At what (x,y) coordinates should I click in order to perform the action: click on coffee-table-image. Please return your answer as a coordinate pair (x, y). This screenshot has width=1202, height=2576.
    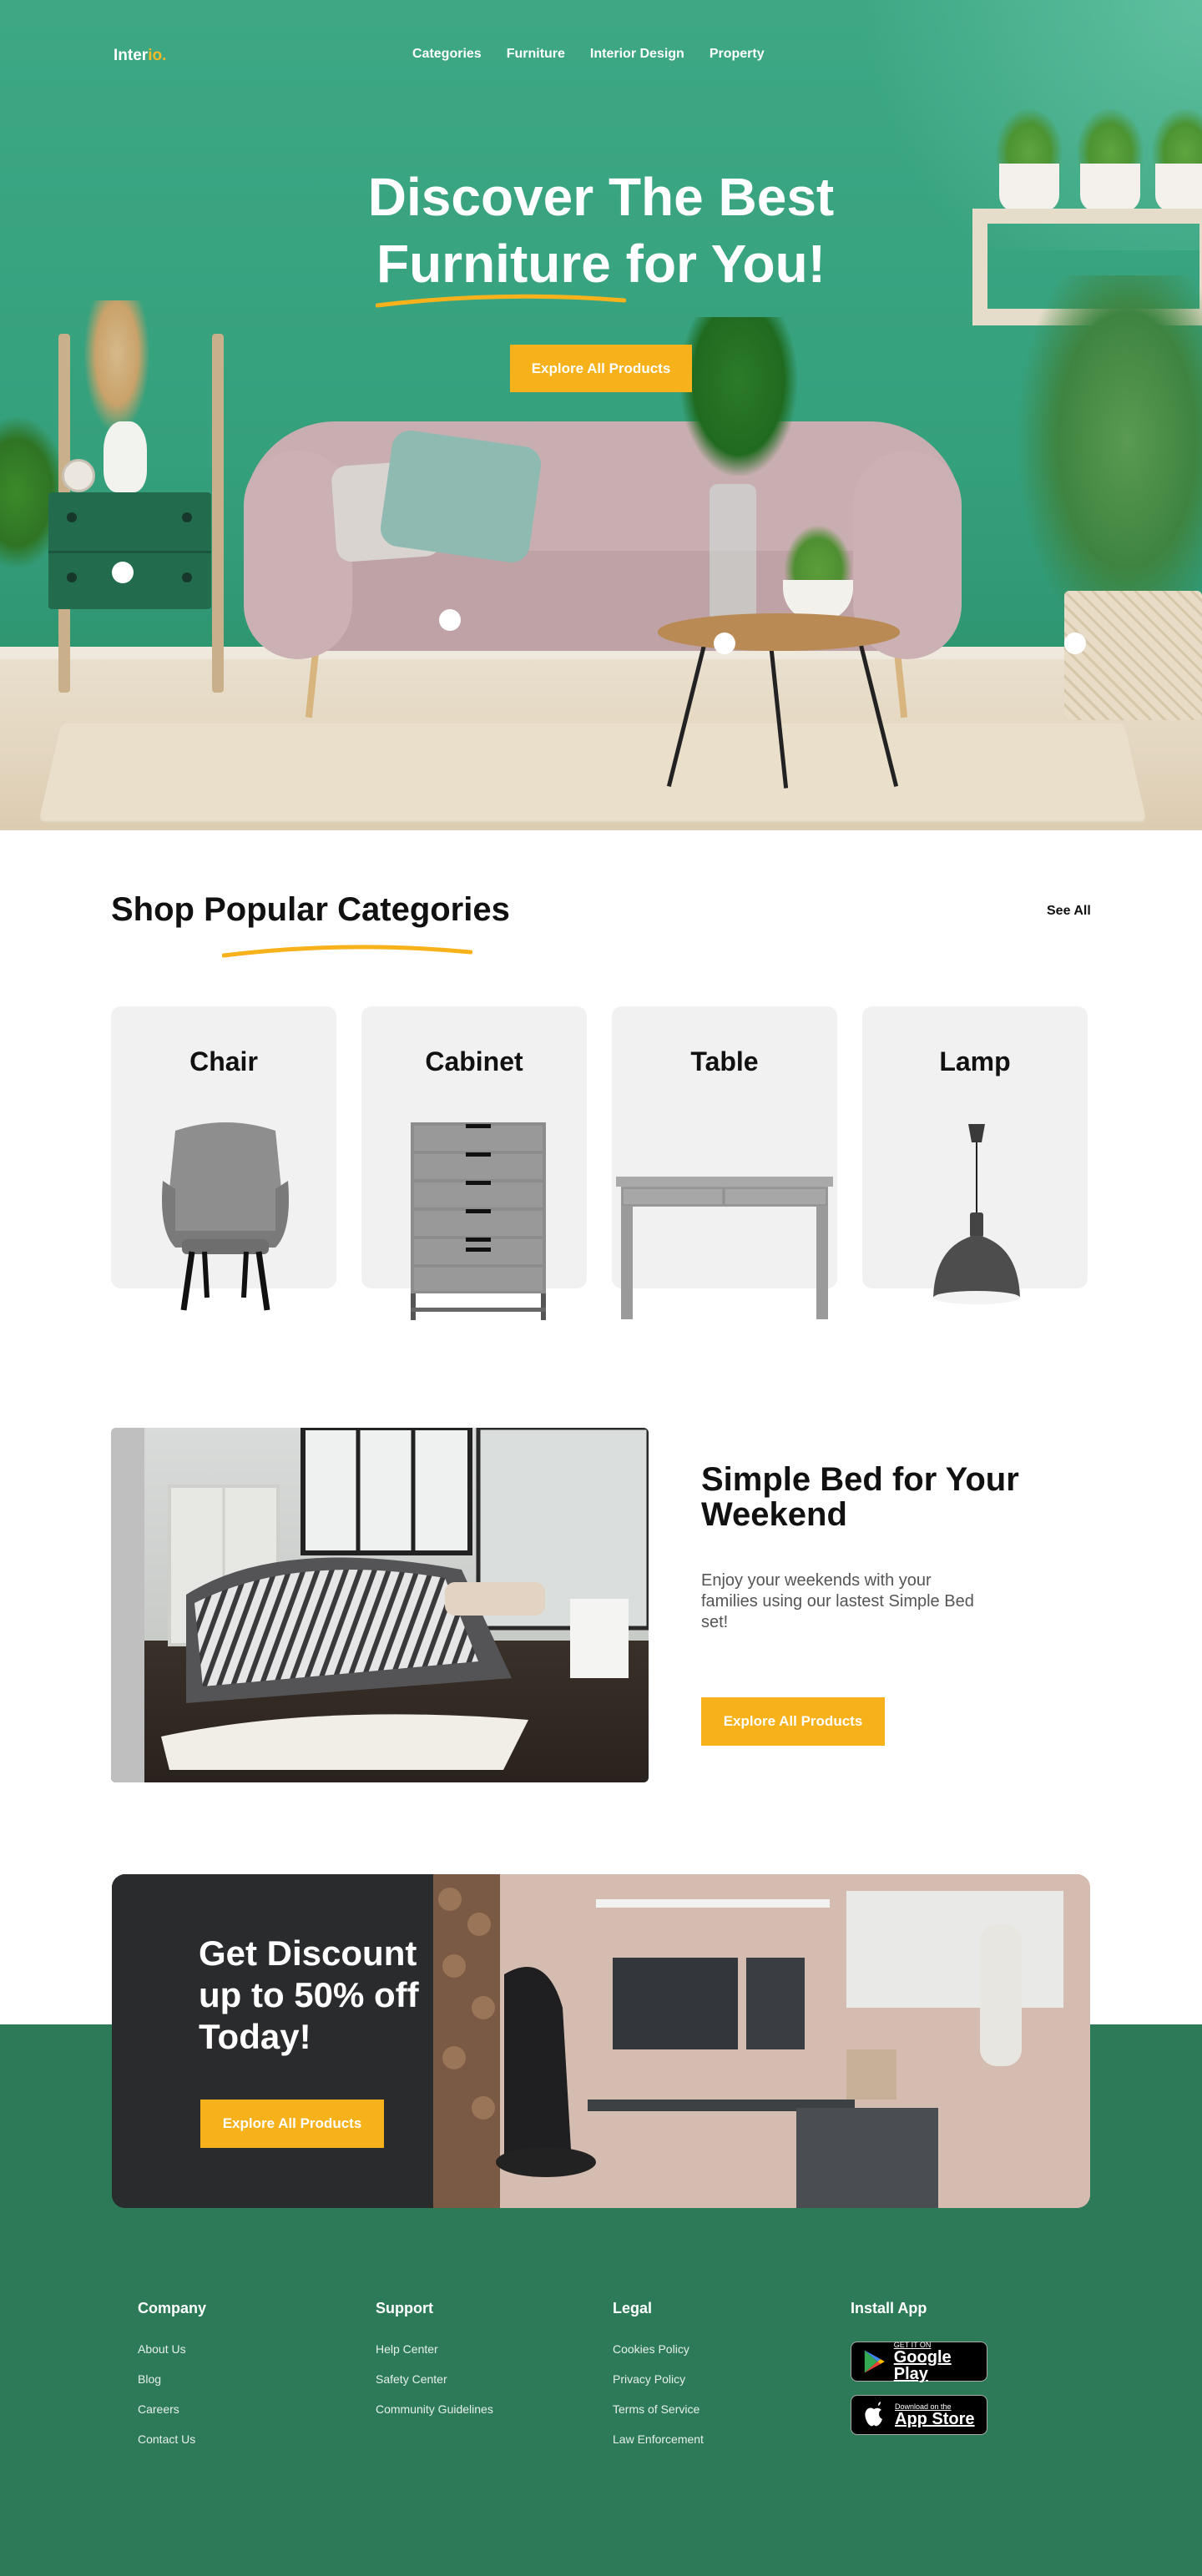
    Looking at the image, I should click on (779, 632).